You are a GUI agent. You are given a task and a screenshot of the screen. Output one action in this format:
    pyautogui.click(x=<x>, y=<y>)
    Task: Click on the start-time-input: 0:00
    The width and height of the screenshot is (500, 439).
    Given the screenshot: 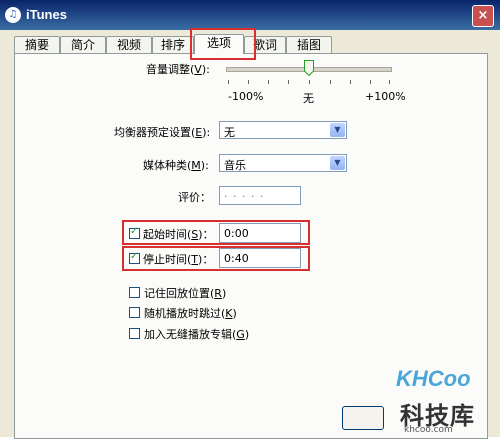 What is the action you would take?
    pyautogui.click(x=260, y=233)
    